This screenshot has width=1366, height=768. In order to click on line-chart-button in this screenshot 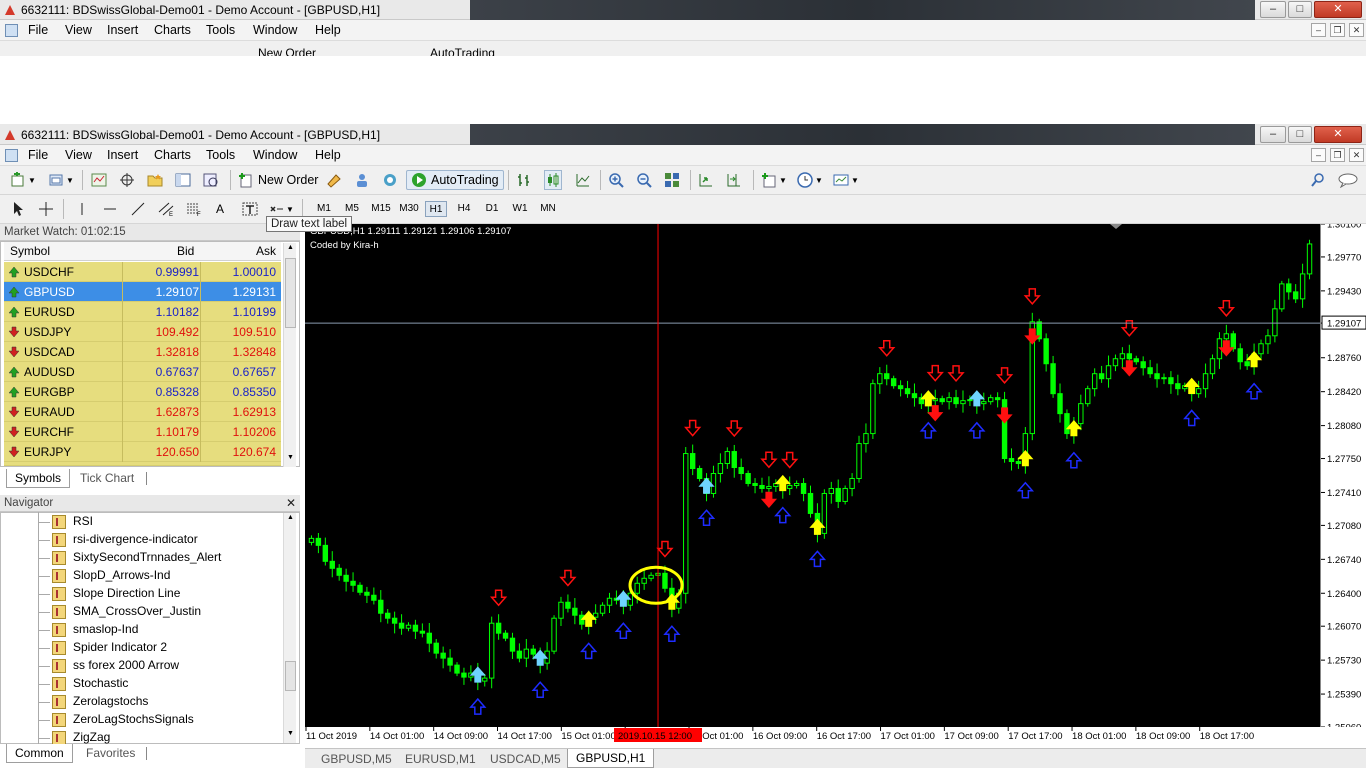, I will do `click(583, 180)`.